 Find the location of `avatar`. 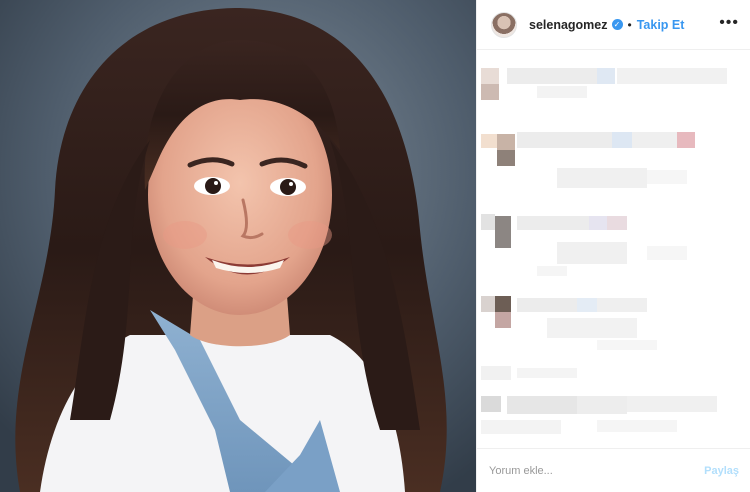

avatar is located at coordinates (504, 24).